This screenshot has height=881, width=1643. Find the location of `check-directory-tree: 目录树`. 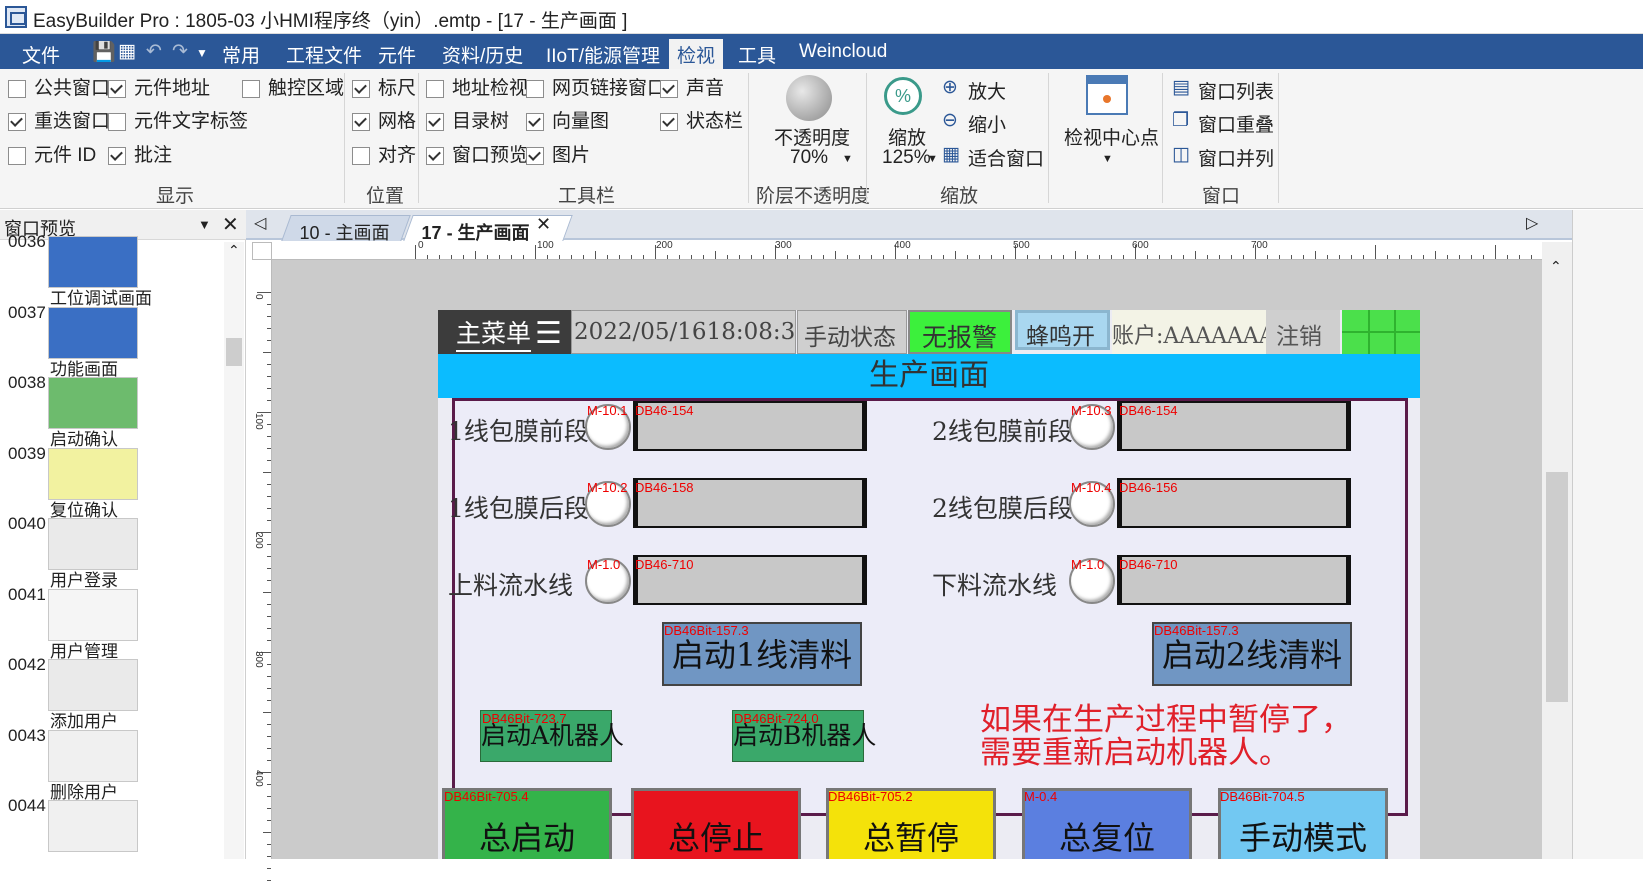

check-directory-tree: 目录树 is located at coordinates (467, 123).